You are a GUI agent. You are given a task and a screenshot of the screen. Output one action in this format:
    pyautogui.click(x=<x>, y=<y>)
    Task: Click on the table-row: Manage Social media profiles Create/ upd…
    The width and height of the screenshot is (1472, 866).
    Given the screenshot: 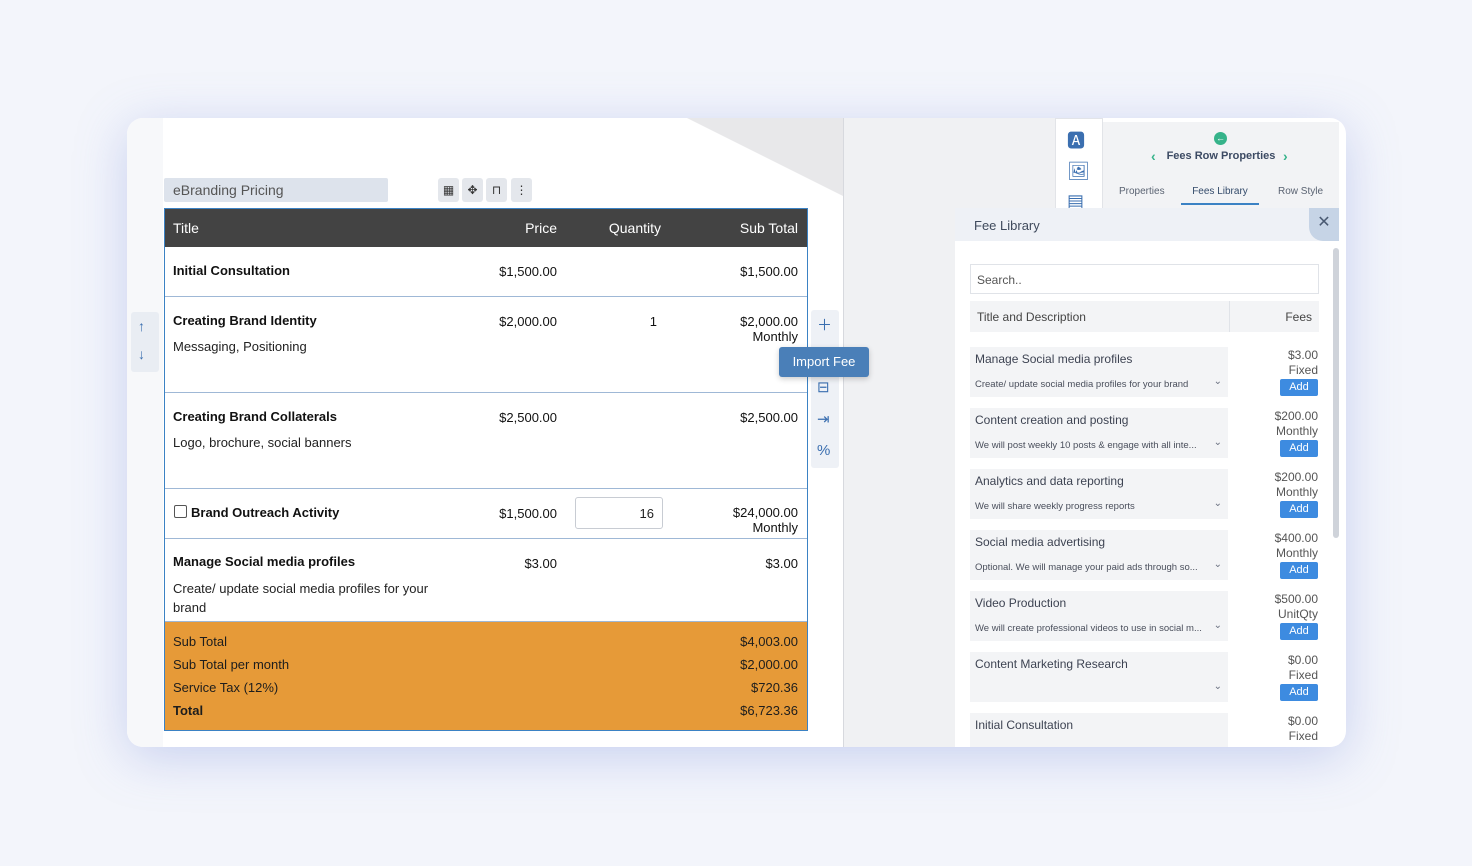 What is the action you would take?
    pyautogui.click(x=486, y=580)
    